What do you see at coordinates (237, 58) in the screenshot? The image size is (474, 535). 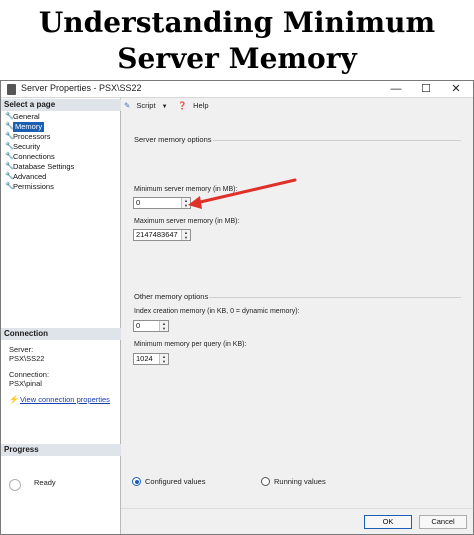 I see `headline-line-2: Server Memory` at bounding box center [237, 58].